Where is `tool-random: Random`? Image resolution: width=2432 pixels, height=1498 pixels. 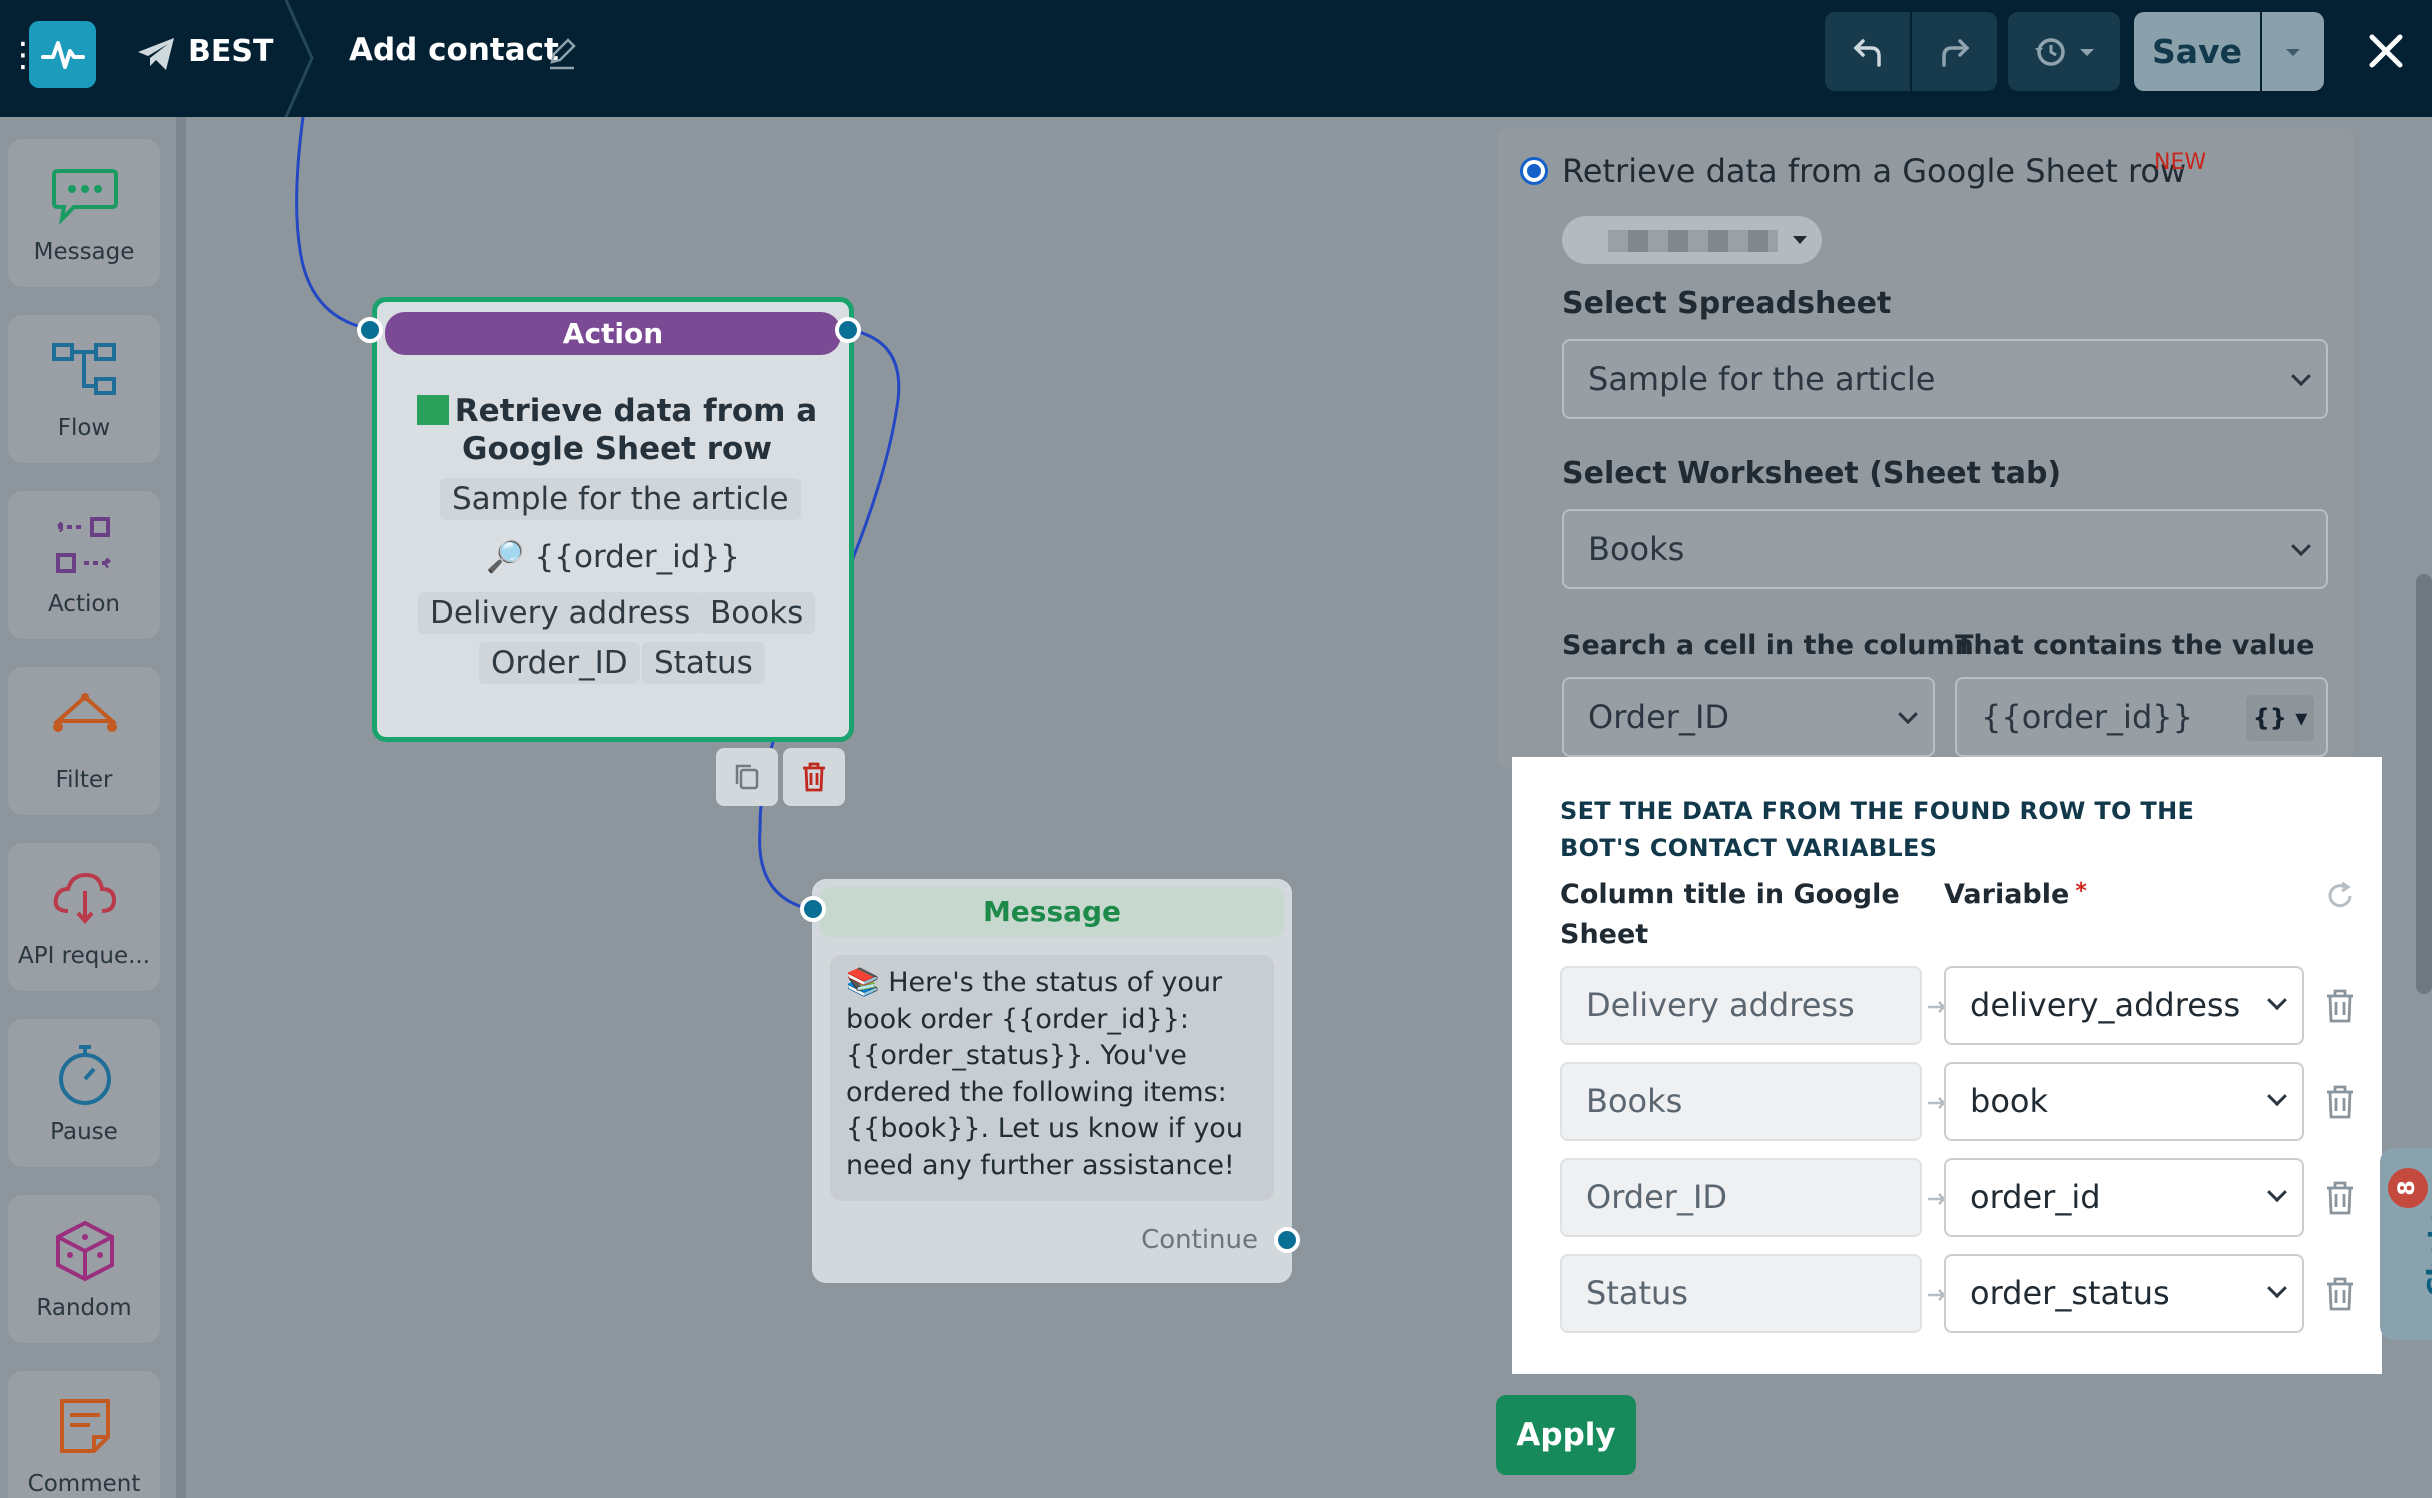
tool-random: Random is located at coordinates (84, 1269).